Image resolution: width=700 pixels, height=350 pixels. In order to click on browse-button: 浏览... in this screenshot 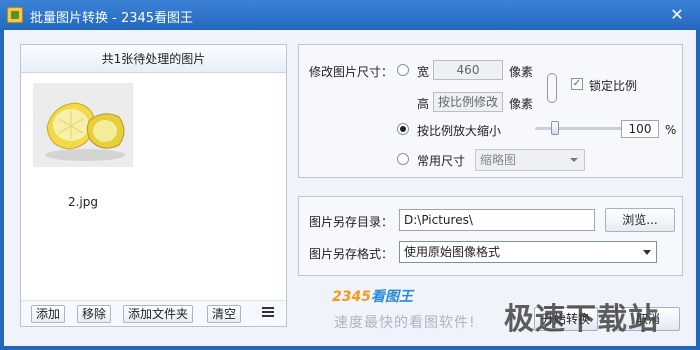, I will do `click(640, 220)`.